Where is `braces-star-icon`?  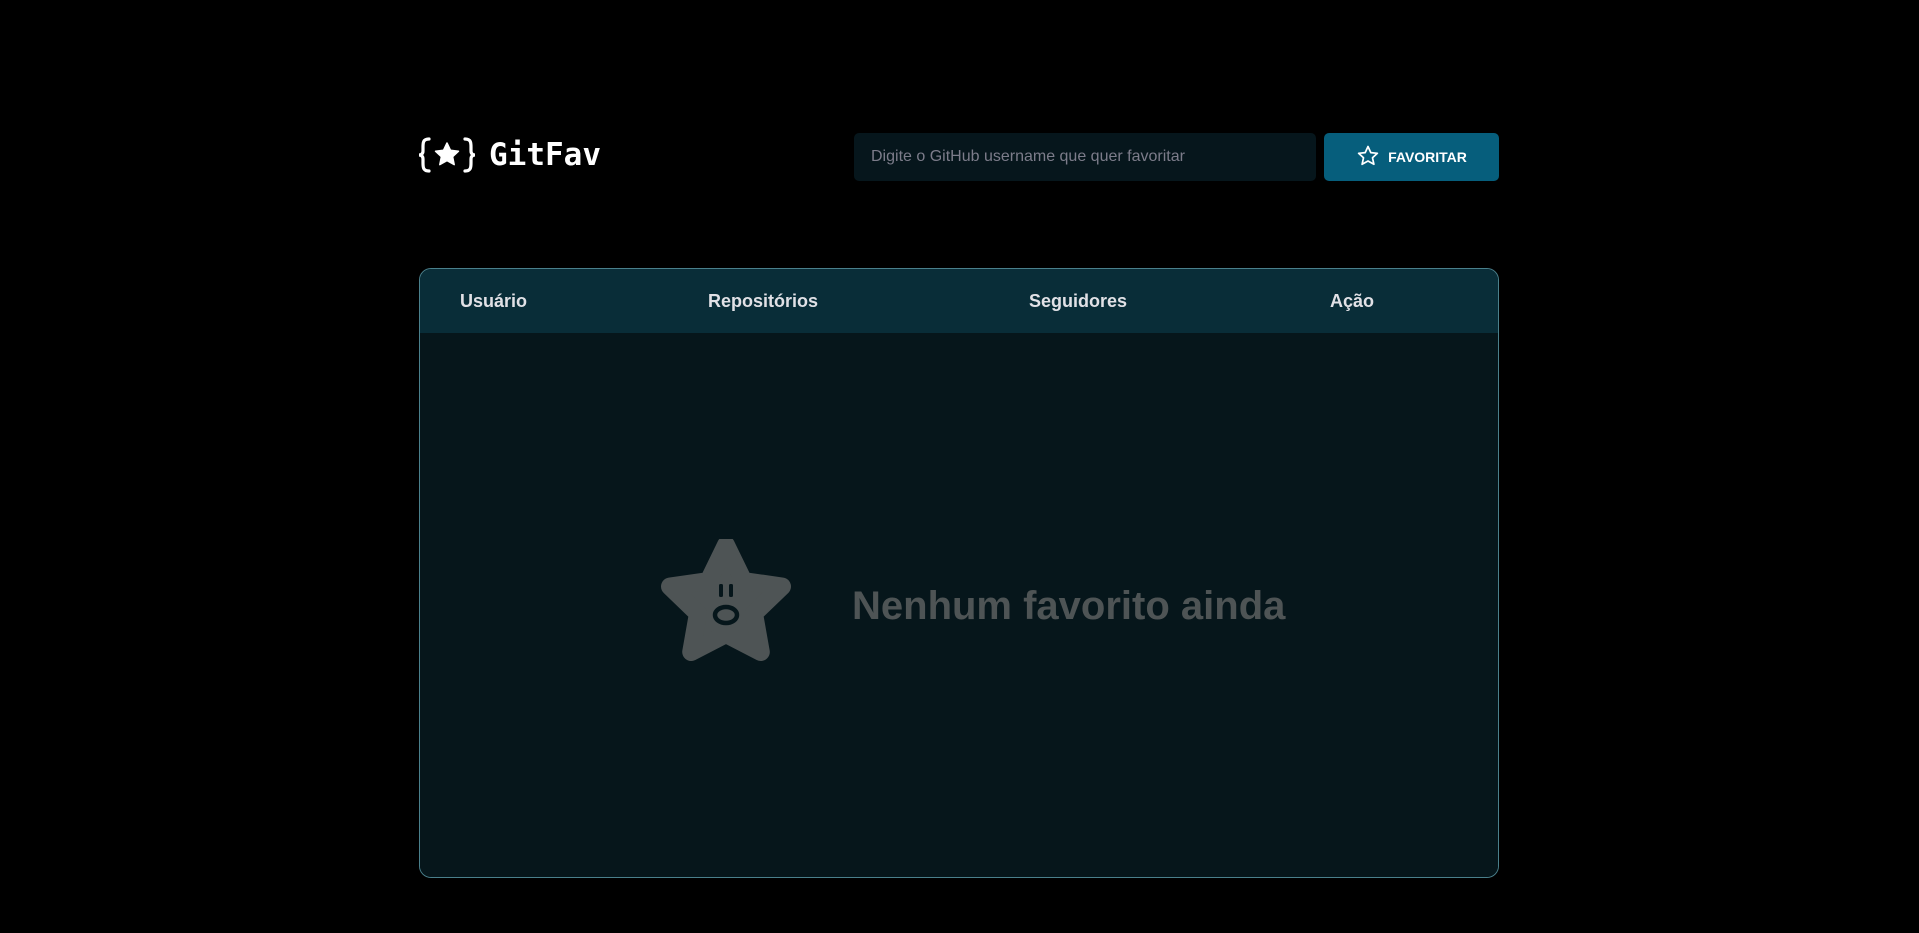
braces-star-icon is located at coordinates (447, 155).